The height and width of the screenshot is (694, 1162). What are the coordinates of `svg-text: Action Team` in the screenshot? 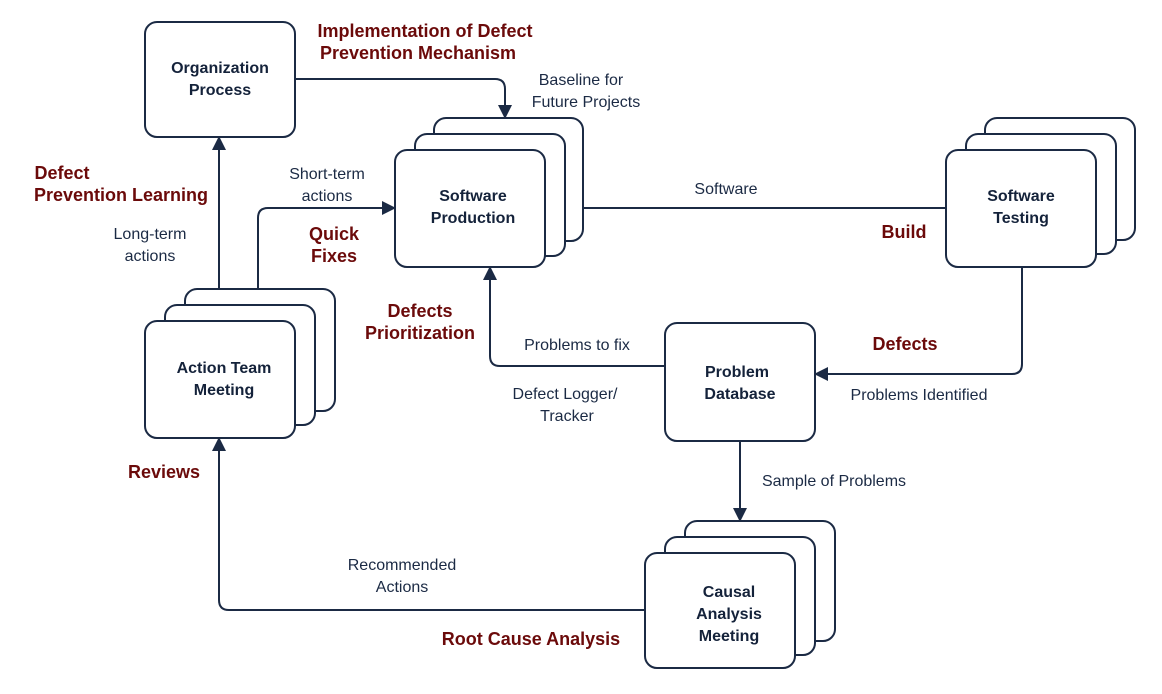 It's located at (224, 368).